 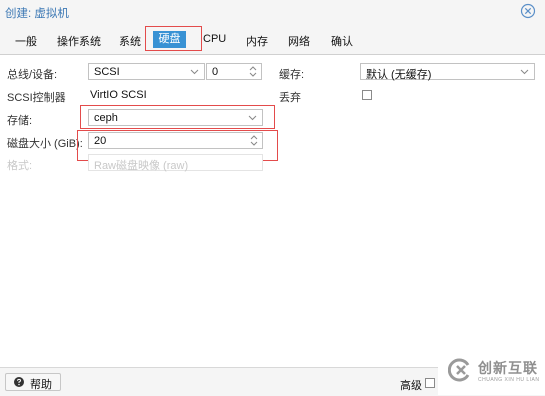 I want to click on disk-size-label: 磁盘大小 (GiB):, so click(x=45, y=144).